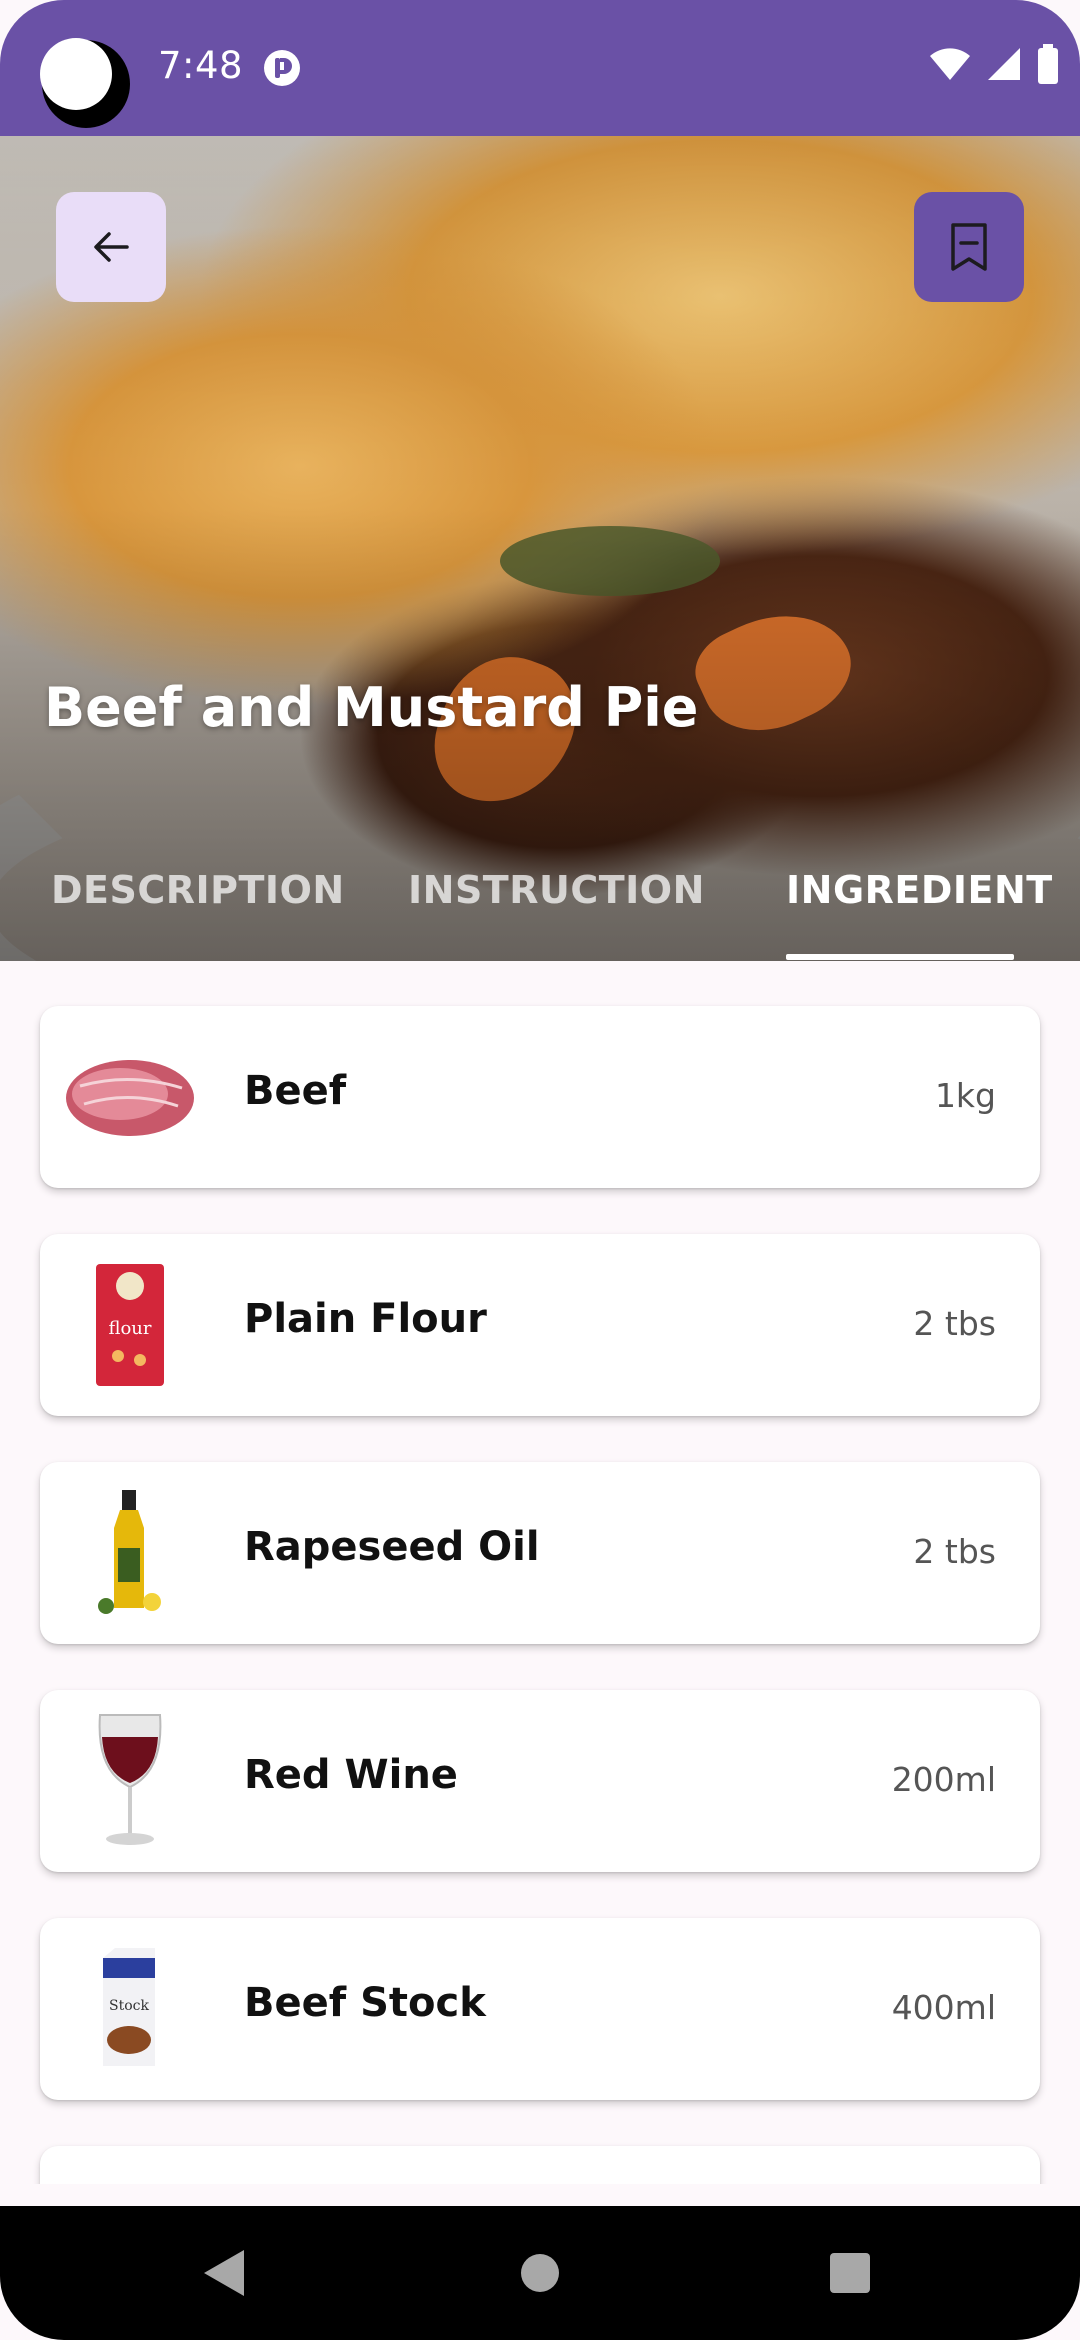 The width and height of the screenshot is (1080, 2340). What do you see at coordinates (351, 1775) in the screenshot?
I see `ingredient-name: Red Wine` at bounding box center [351, 1775].